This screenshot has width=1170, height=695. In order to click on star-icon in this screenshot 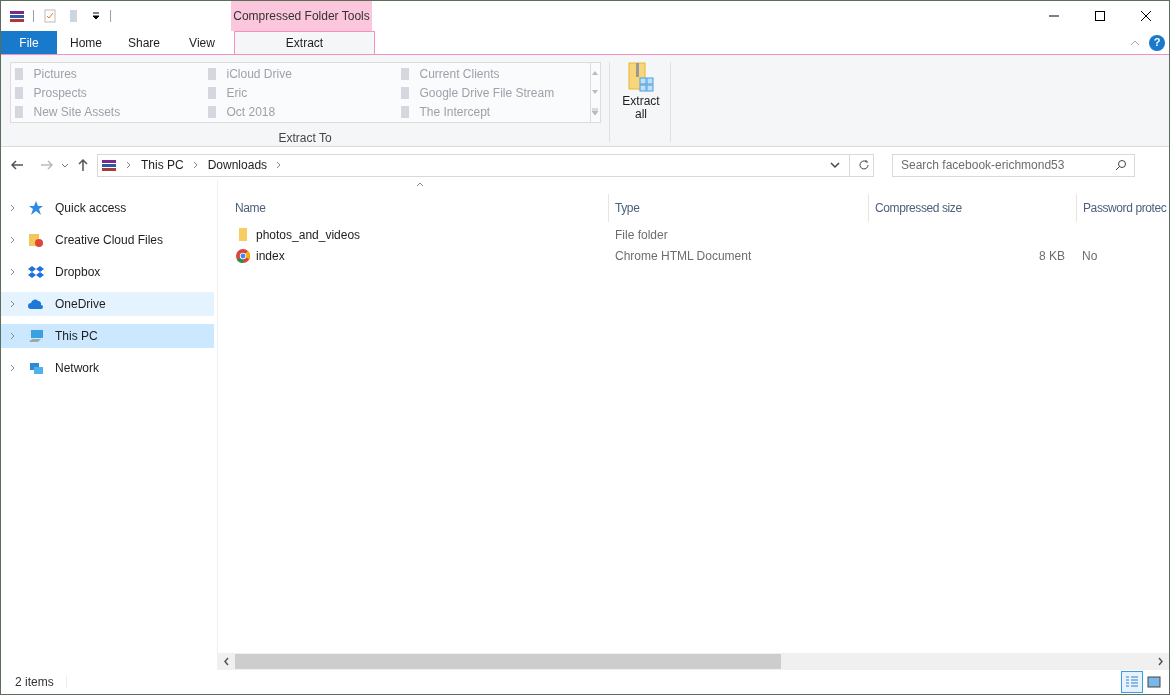, I will do `click(36, 208)`.